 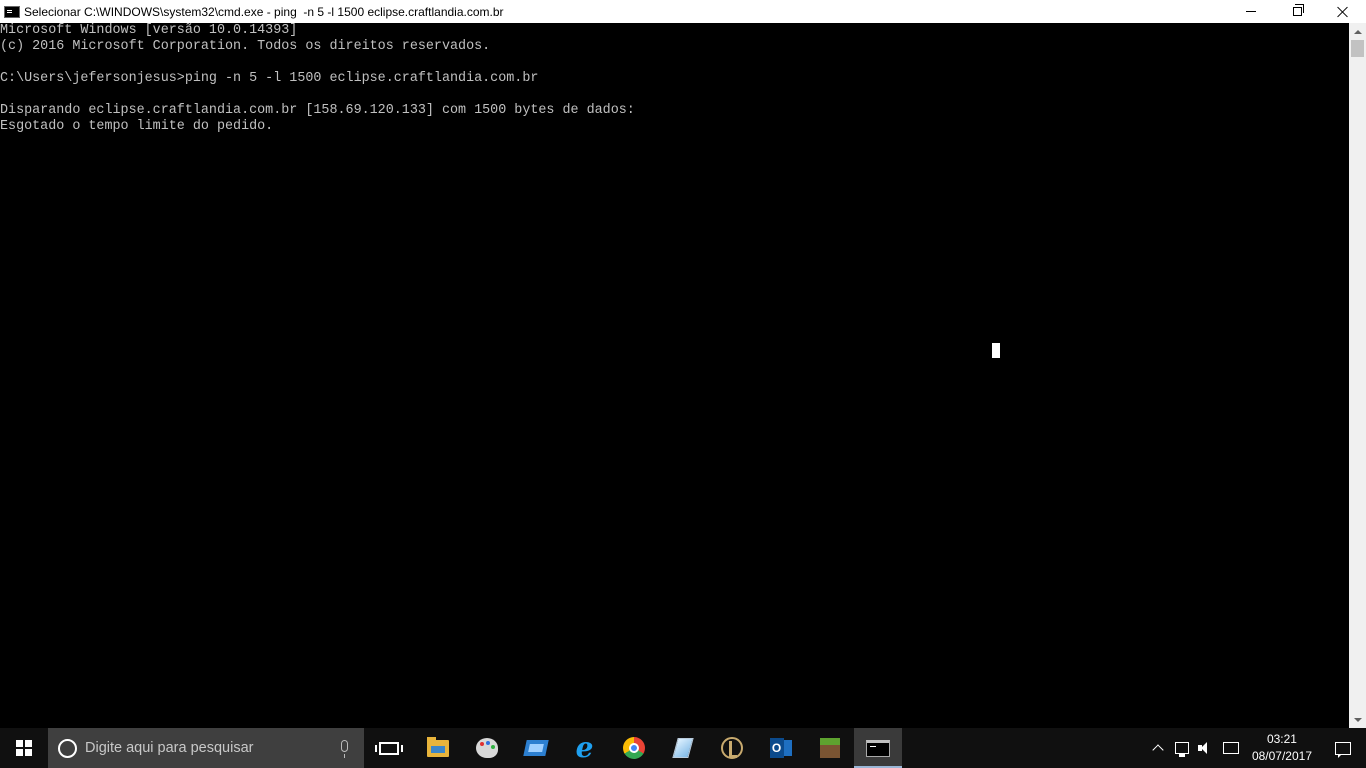 I want to click on vertical-scrollbar, so click(x=1357, y=375).